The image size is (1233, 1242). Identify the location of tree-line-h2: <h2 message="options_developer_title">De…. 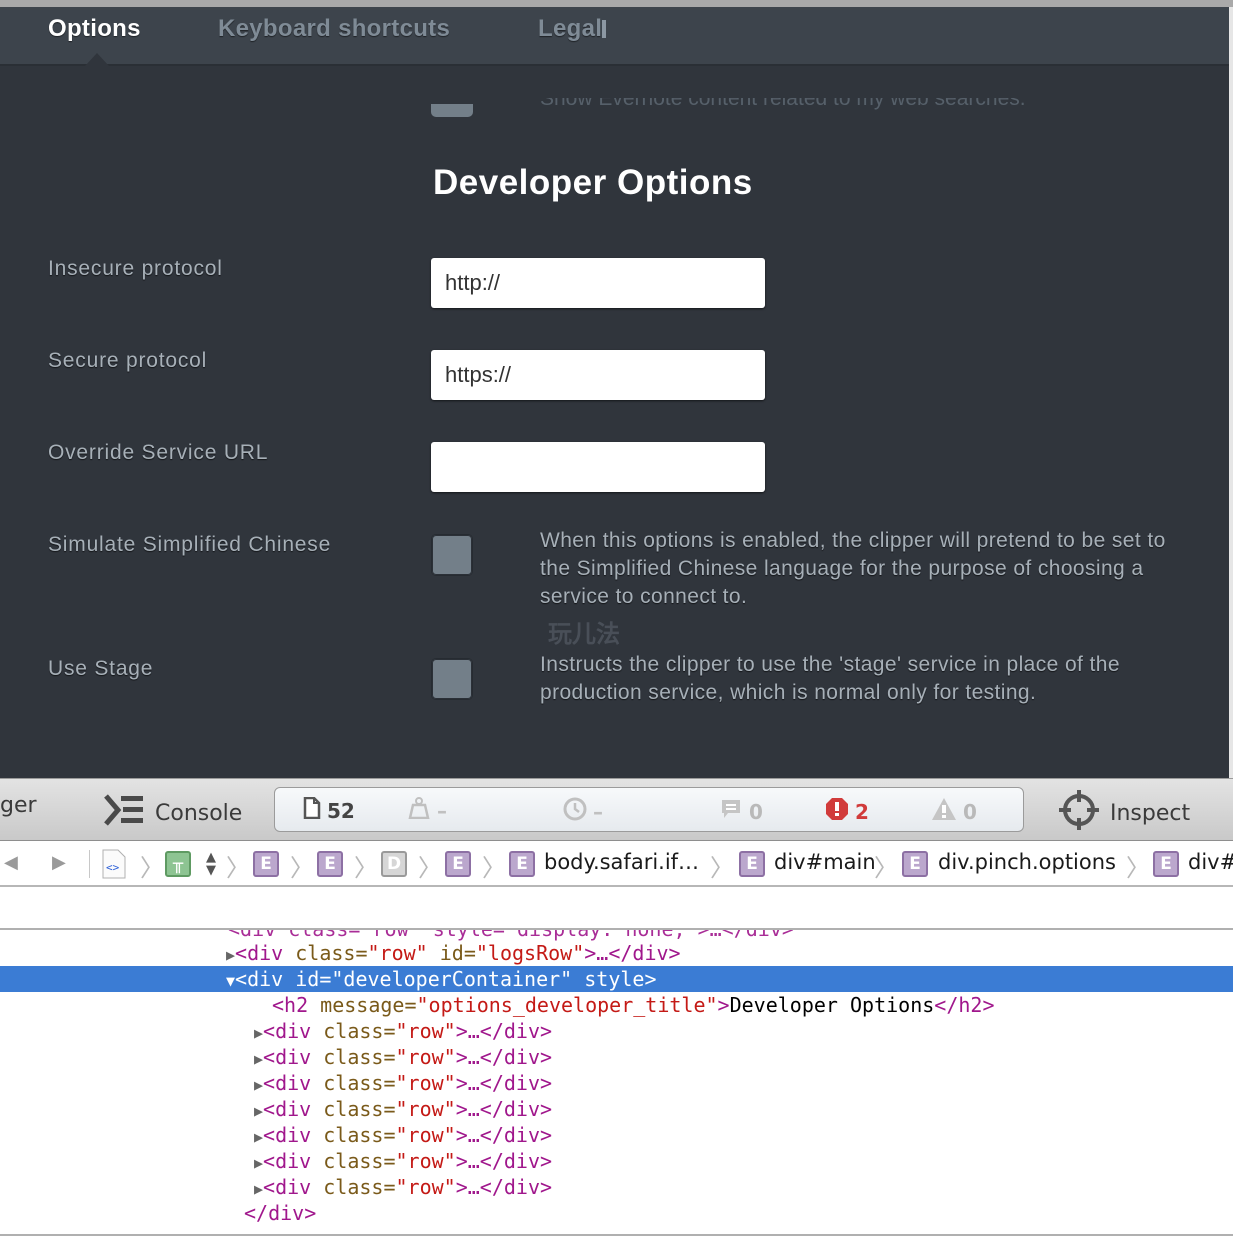
(616, 1005).